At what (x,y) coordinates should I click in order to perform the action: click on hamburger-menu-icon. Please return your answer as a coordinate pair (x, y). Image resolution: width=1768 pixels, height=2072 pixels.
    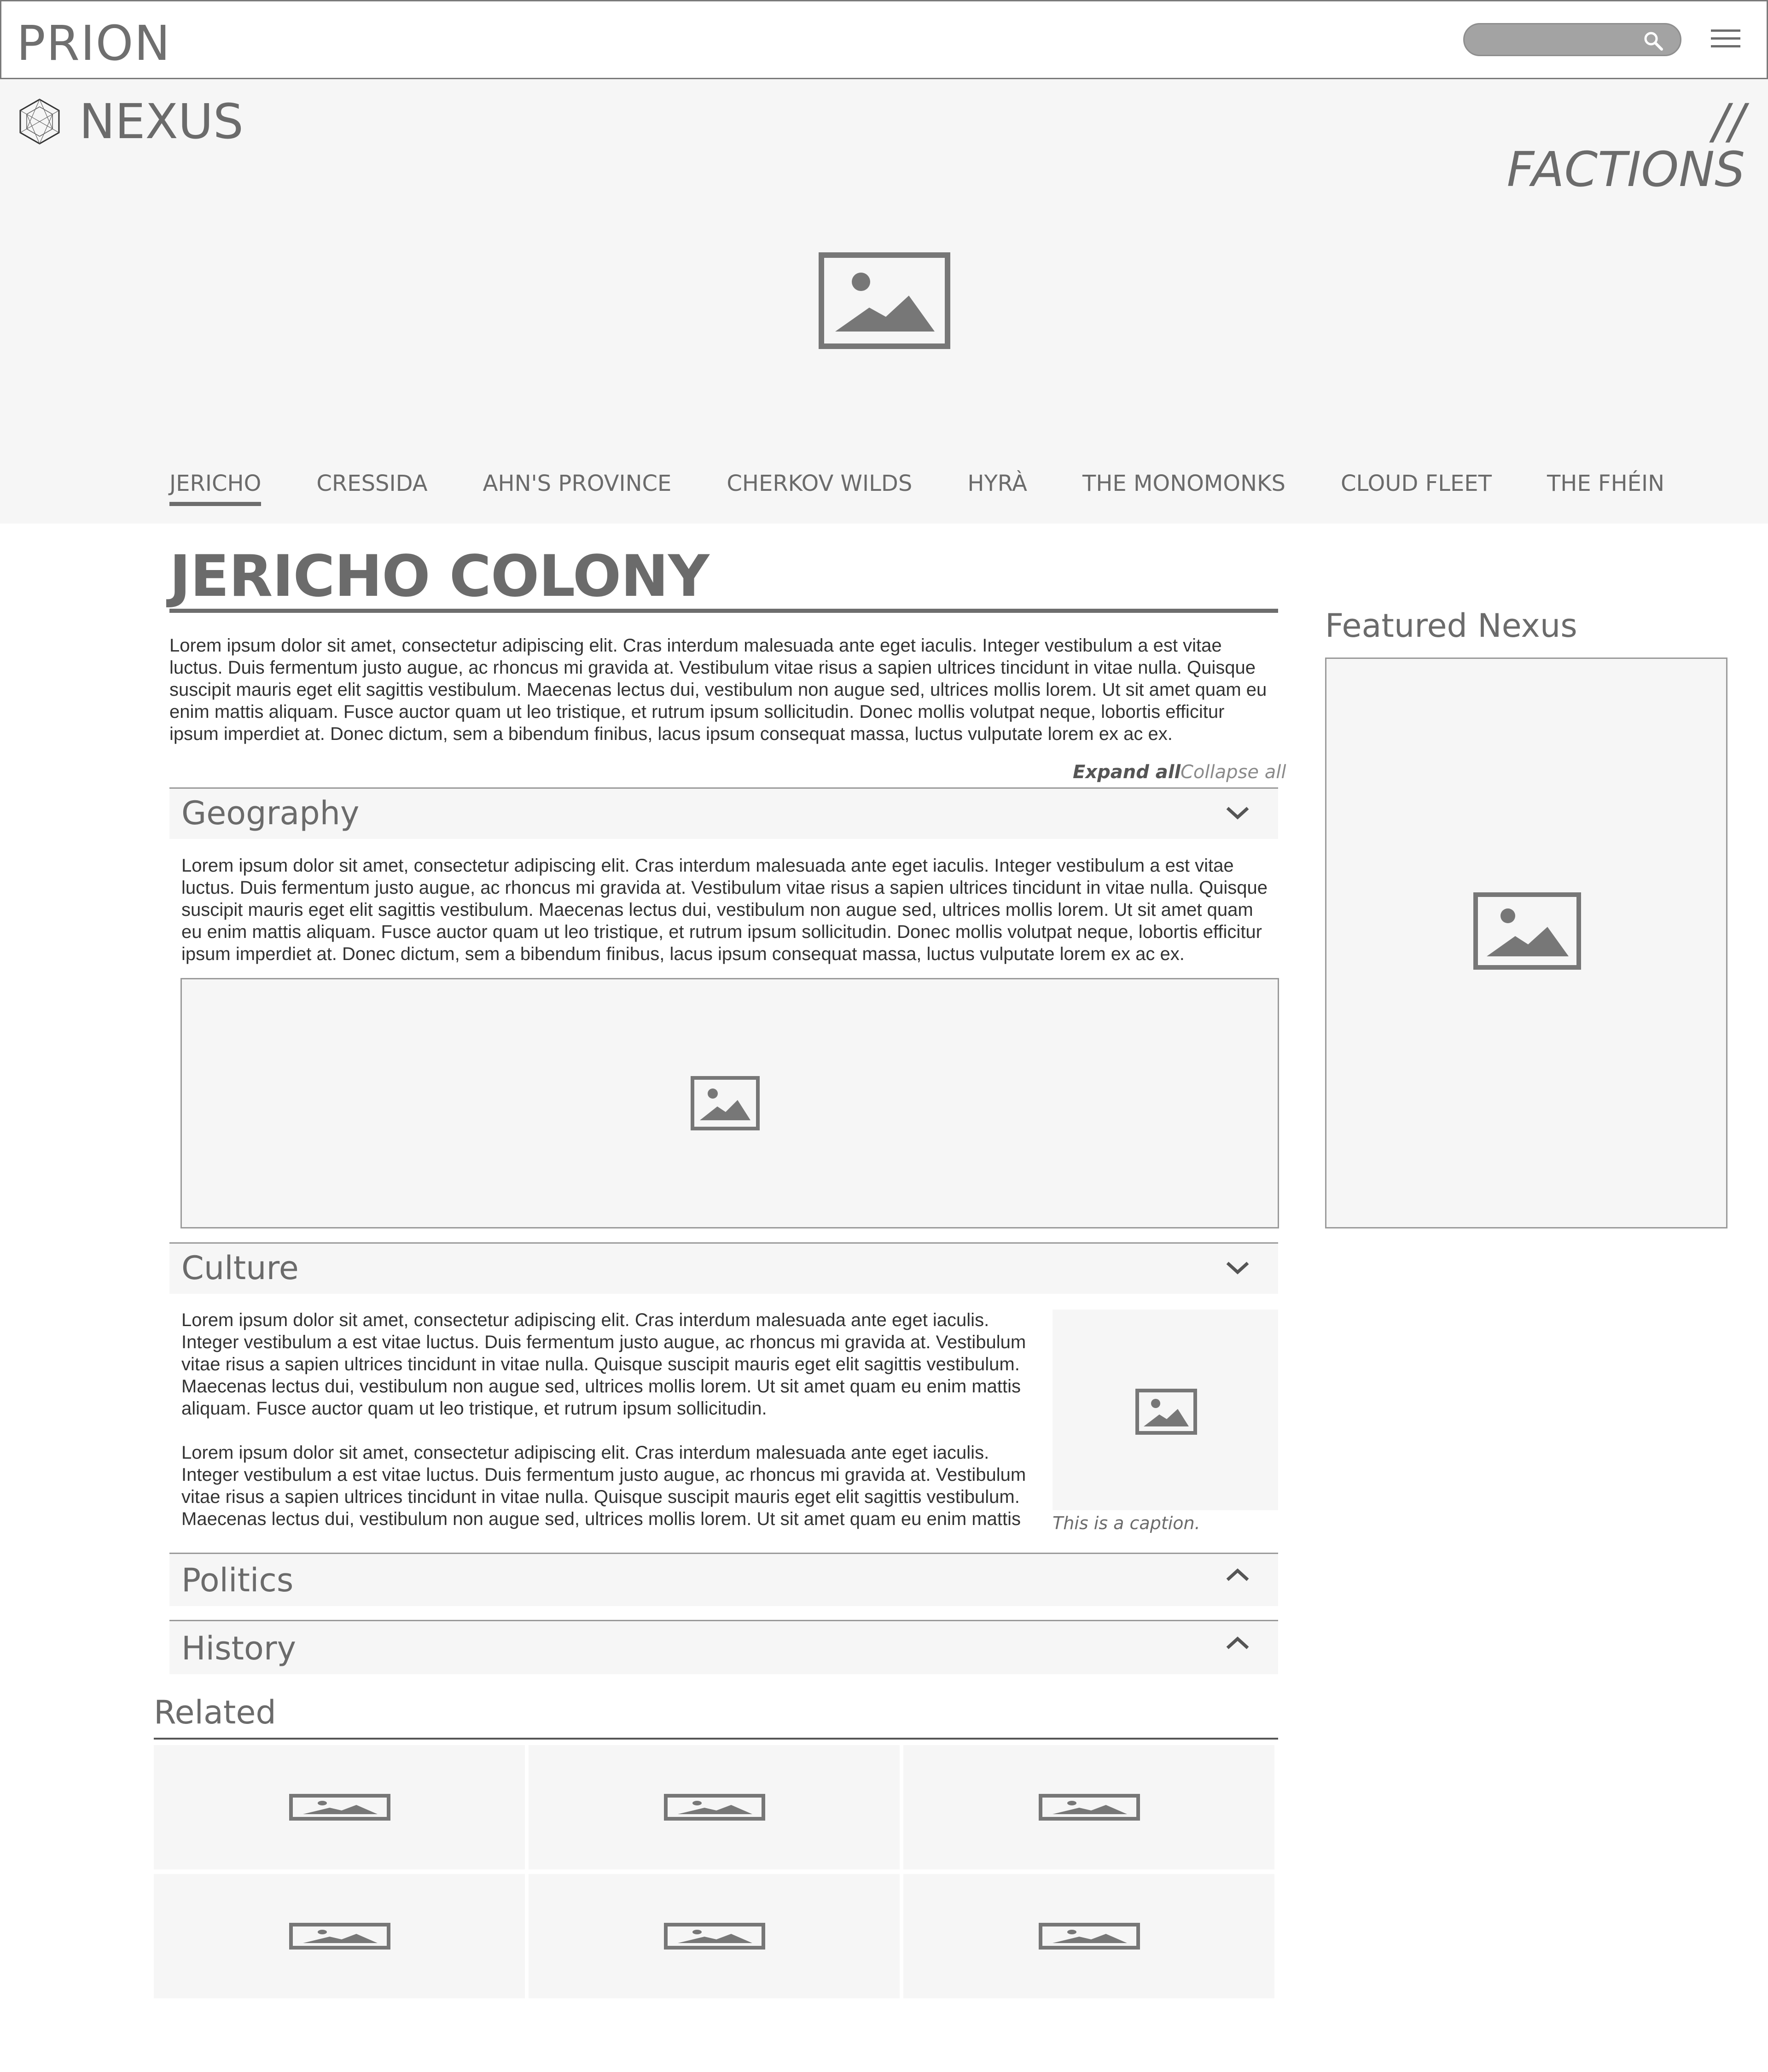
    Looking at the image, I should click on (1725, 39).